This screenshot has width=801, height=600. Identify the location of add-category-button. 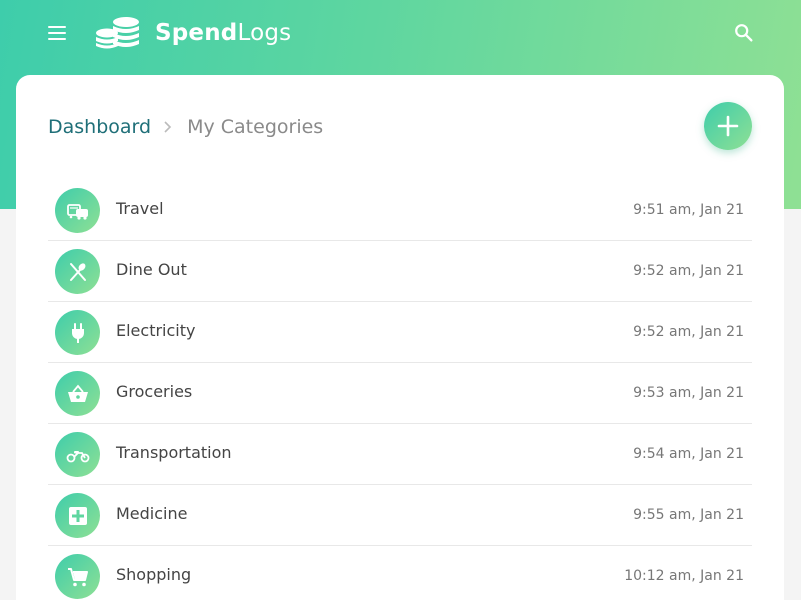
(728, 126).